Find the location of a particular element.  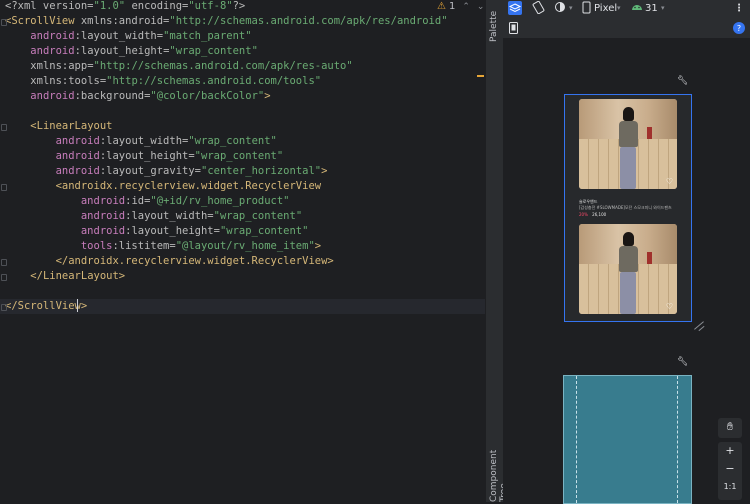

code-line: <?xml version="1.0" encoding="utf-8"?> is located at coordinates (242, 7).